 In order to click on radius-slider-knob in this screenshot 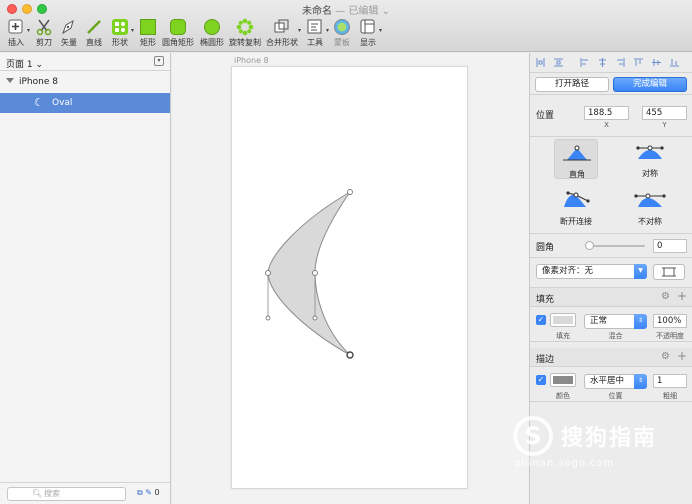, I will do `click(589, 245)`.